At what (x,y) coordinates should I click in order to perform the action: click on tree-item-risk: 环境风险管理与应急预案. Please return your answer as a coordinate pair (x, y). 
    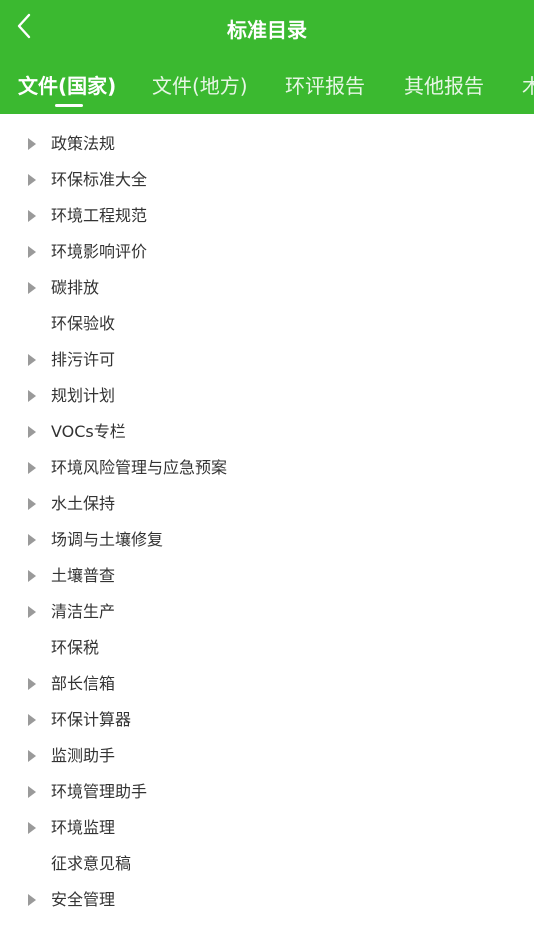
    Looking at the image, I should click on (267, 468).